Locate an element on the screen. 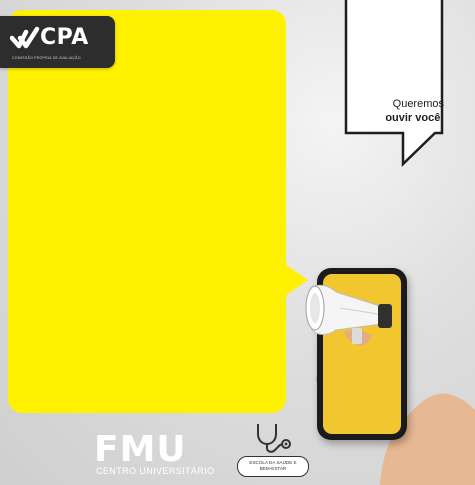  cpa-subtitle: COMISSÃO PRÓPRIA DE AVALIAÇÃO is located at coordinates (46, 58).